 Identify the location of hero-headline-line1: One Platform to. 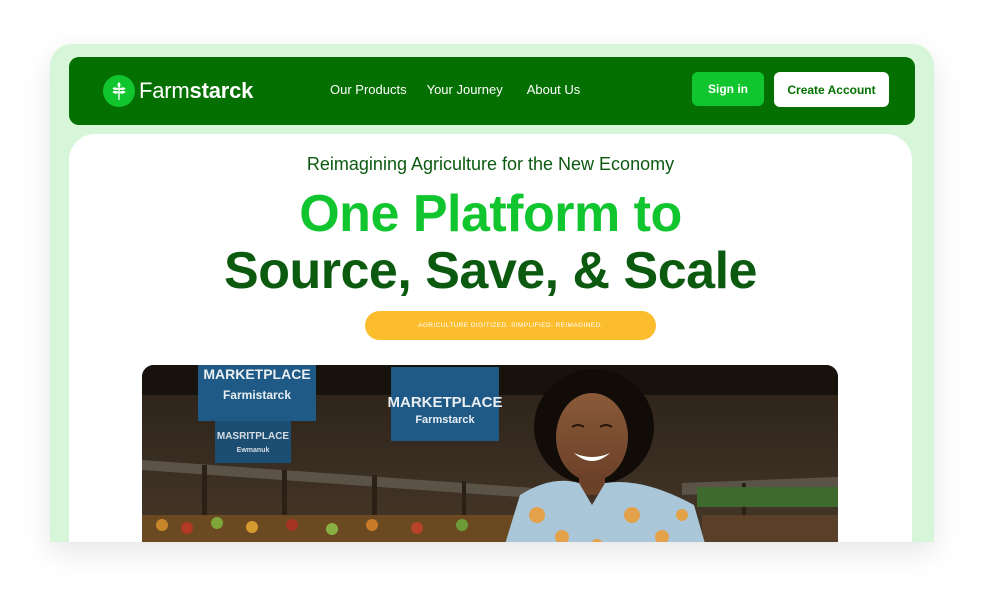
(490, 214).